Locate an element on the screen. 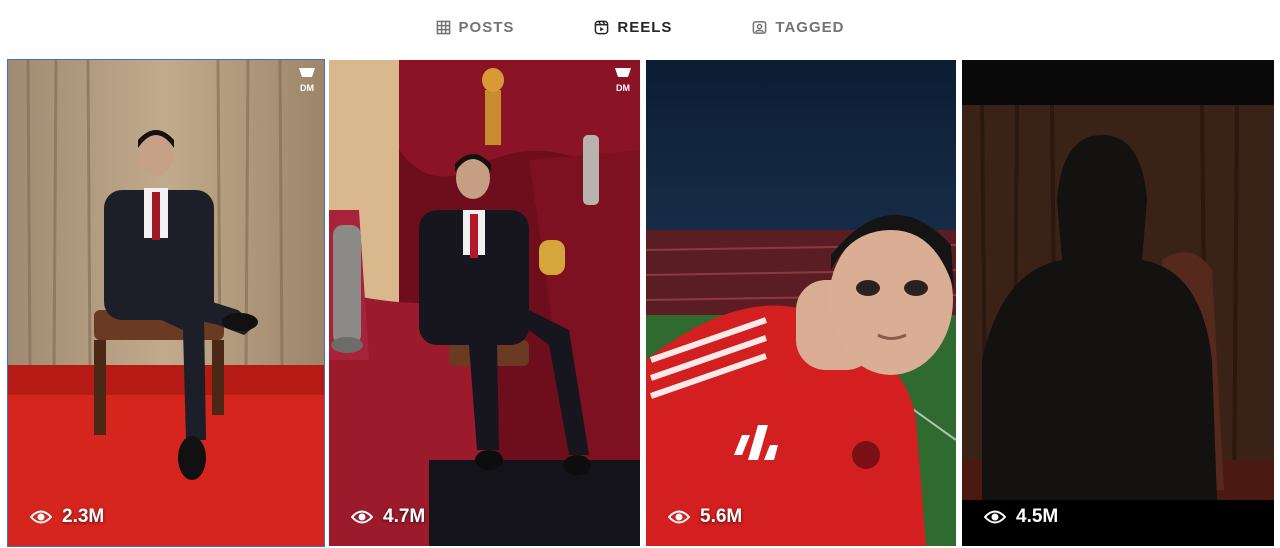 The image size is (1280, 548). view-count-value: 5.6M is located at coordinates (721, 516).